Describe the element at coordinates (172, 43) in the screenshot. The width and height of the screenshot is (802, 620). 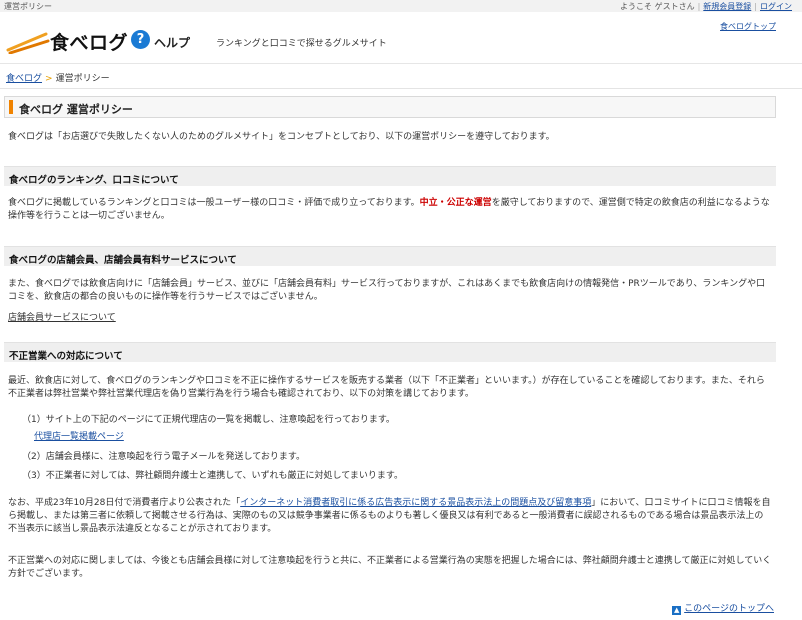
I see `help-label: ヘルプ` at that location.